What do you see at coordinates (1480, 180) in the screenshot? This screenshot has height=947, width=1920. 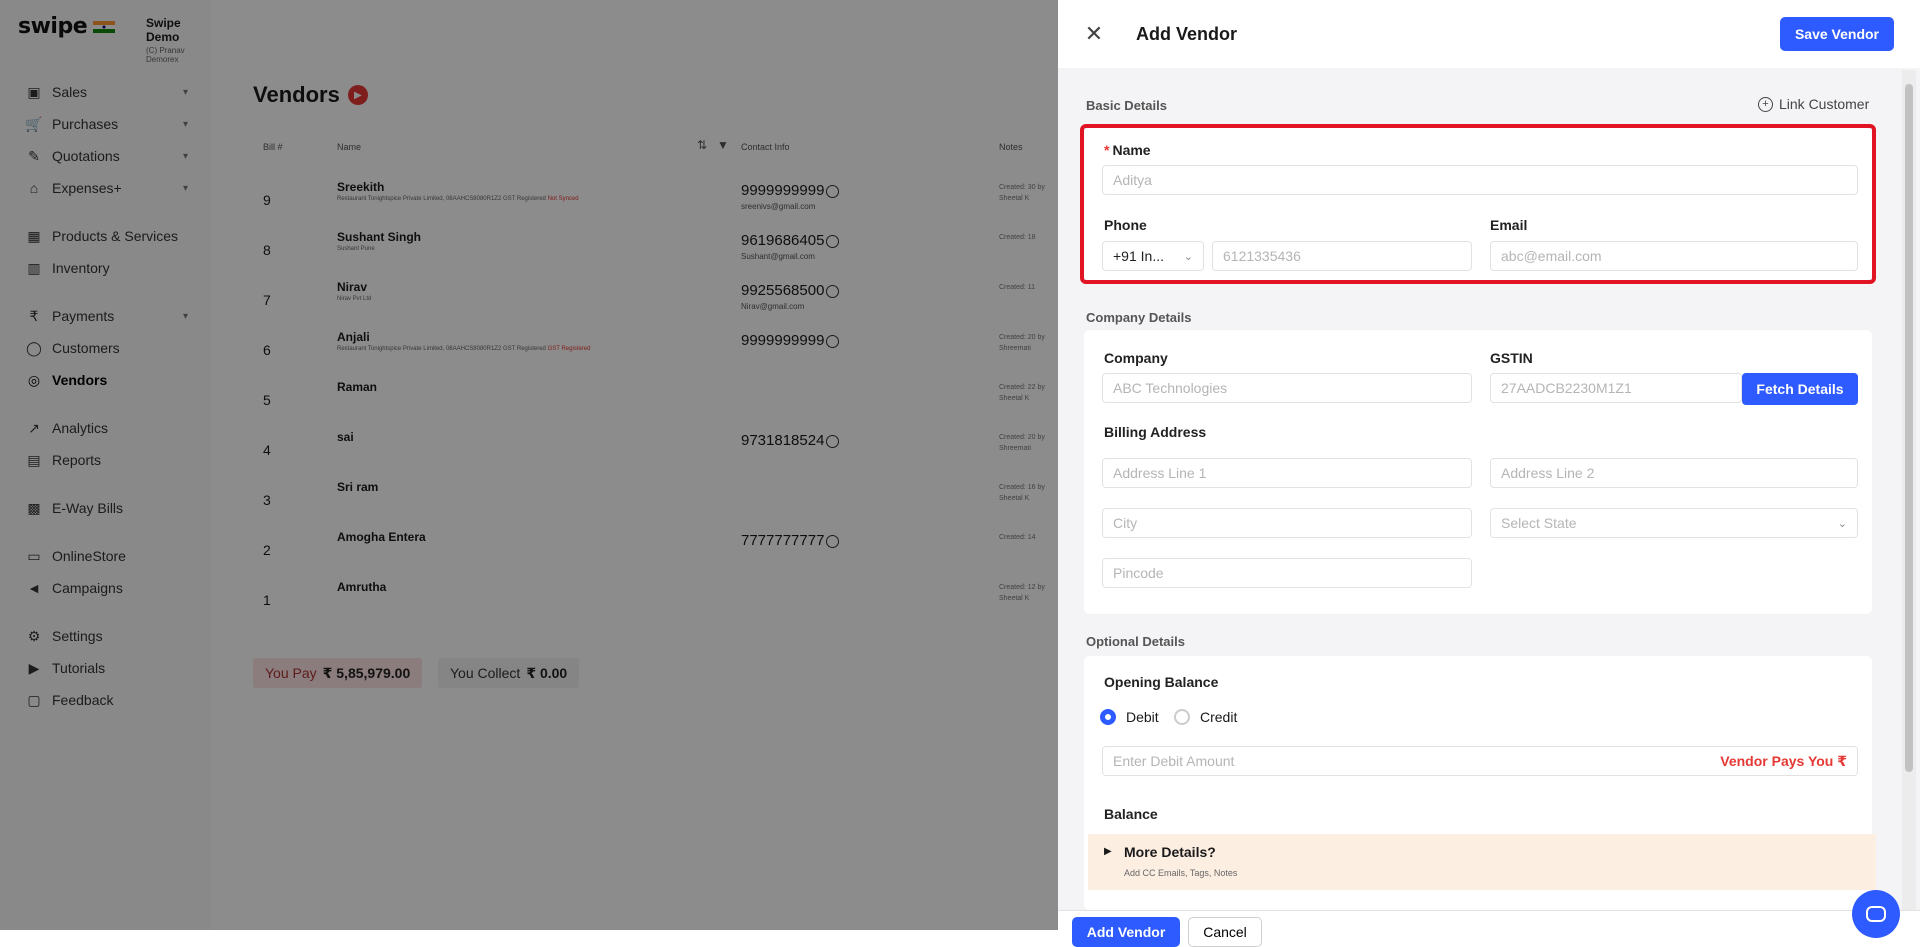 I see `name-input: Aditya` at bounding box center [1480, 180].